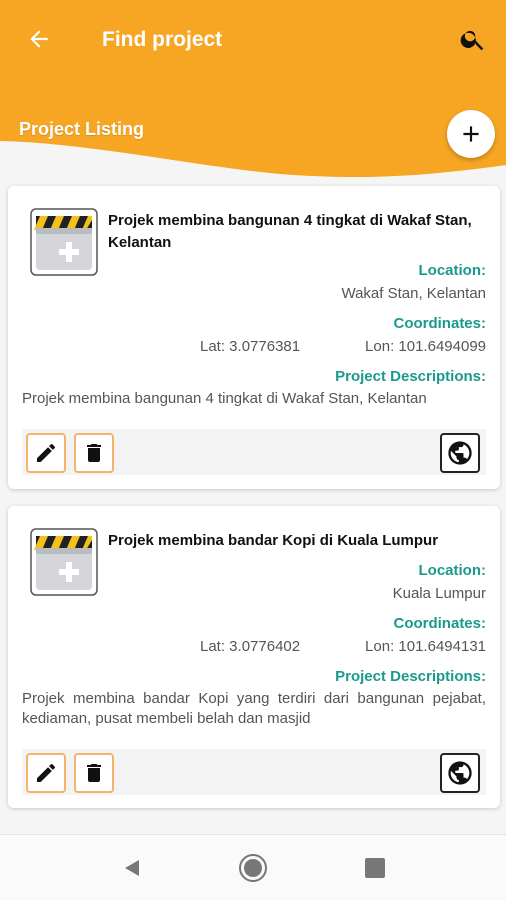 This screenshot has height=900, width=506. What do you see at coordinates (250, 646) in the screenshot?
I see `latitude-value: Lat: 3.0776402` at bounding box center [250, 646].